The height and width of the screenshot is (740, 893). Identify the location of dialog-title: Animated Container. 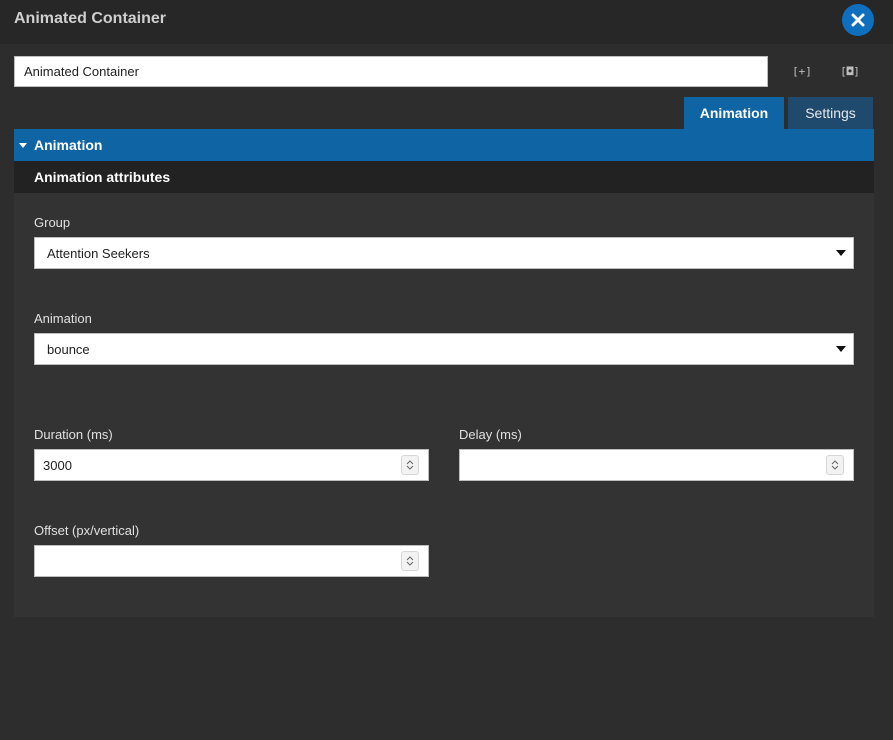
(90, 18).